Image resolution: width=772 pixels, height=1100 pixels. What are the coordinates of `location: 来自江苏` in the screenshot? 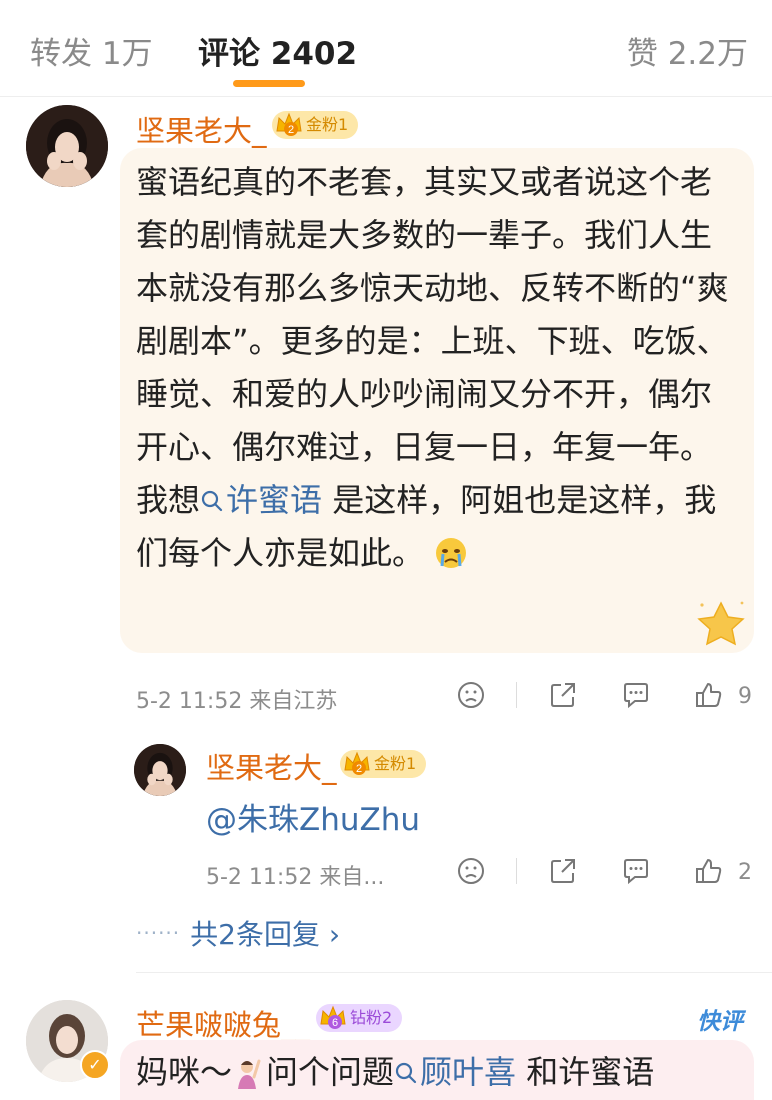 It's located at (293, 701).